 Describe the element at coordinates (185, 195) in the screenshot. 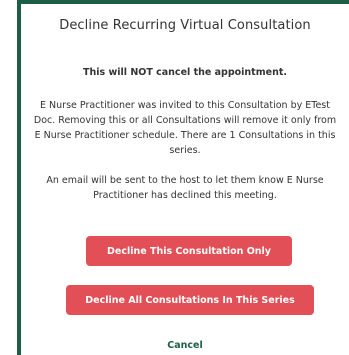

I see `email-notice-line: Practitioner has declined this meeting.` at that location.